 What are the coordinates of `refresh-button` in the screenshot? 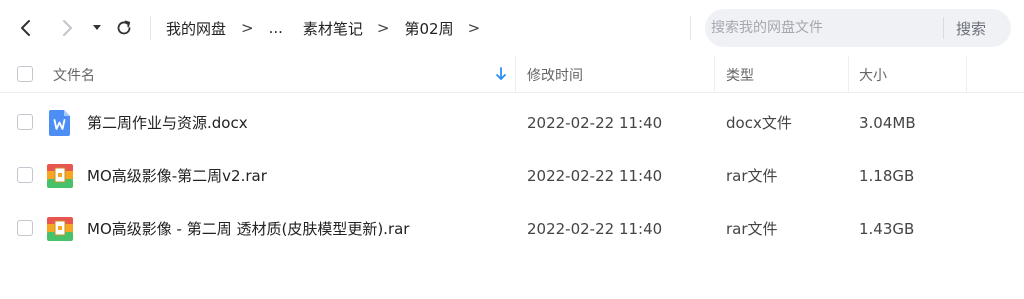 It's located at (124, 28).